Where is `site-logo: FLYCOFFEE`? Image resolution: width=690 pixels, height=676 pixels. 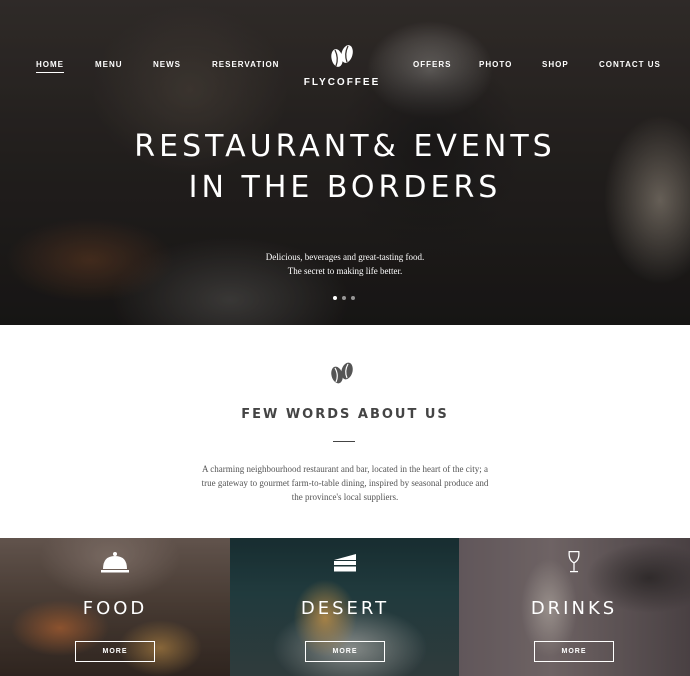 site-logo: FLYCOFFEE is located at coordinates (342, 66).